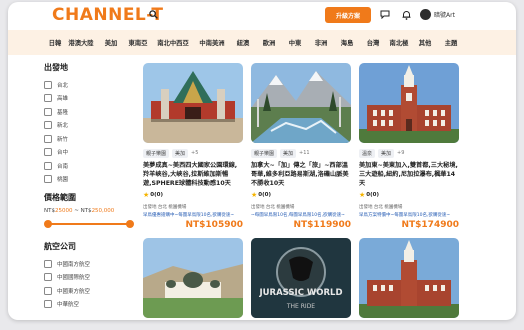 The height and width of the screenshot is (330, 524). I want to click on tour-card: JURASSIC WORLD THE RIDE, so click(301, 278).